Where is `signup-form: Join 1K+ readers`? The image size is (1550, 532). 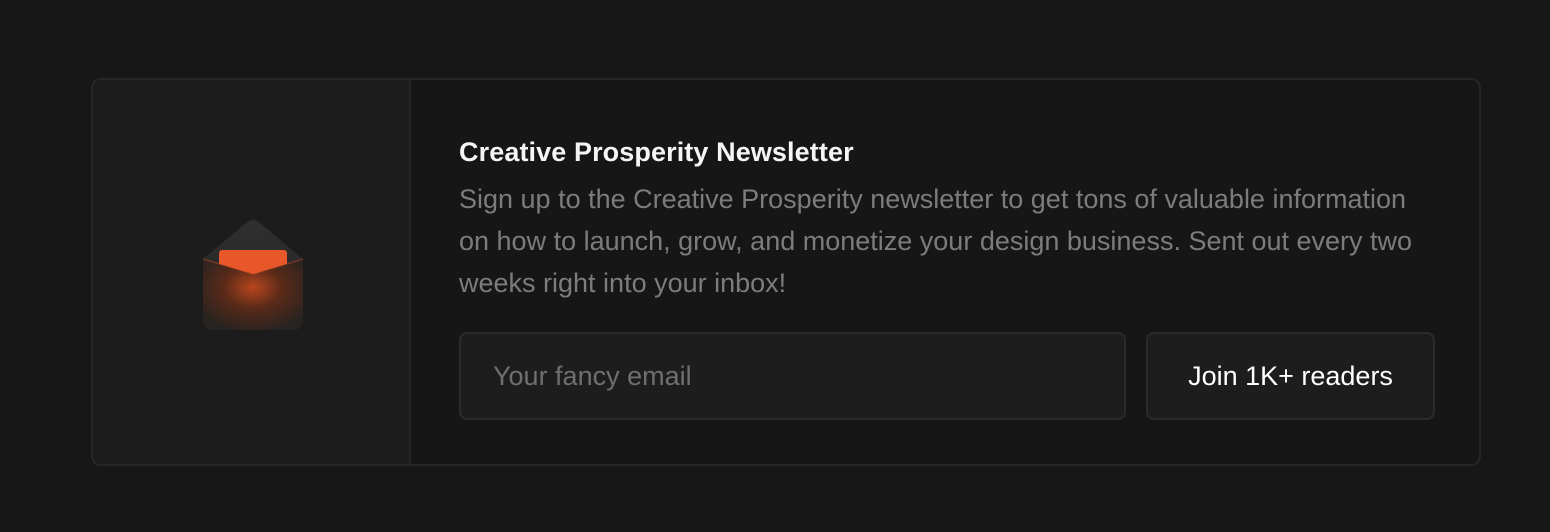
signup-form: Join 1K+ readers is located at coordinates (947, 376).